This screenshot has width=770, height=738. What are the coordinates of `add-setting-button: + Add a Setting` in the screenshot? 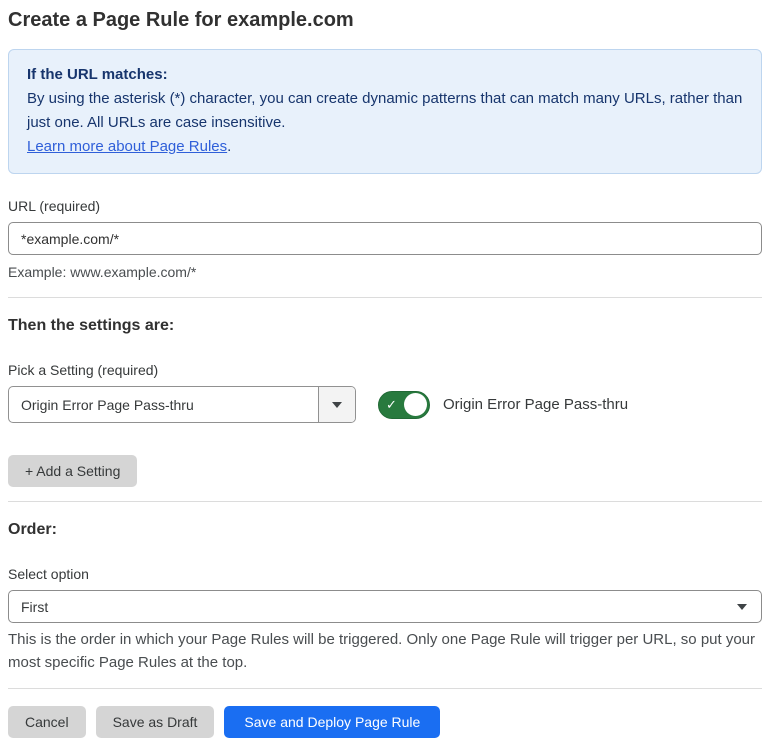 It's located at (73, 471).